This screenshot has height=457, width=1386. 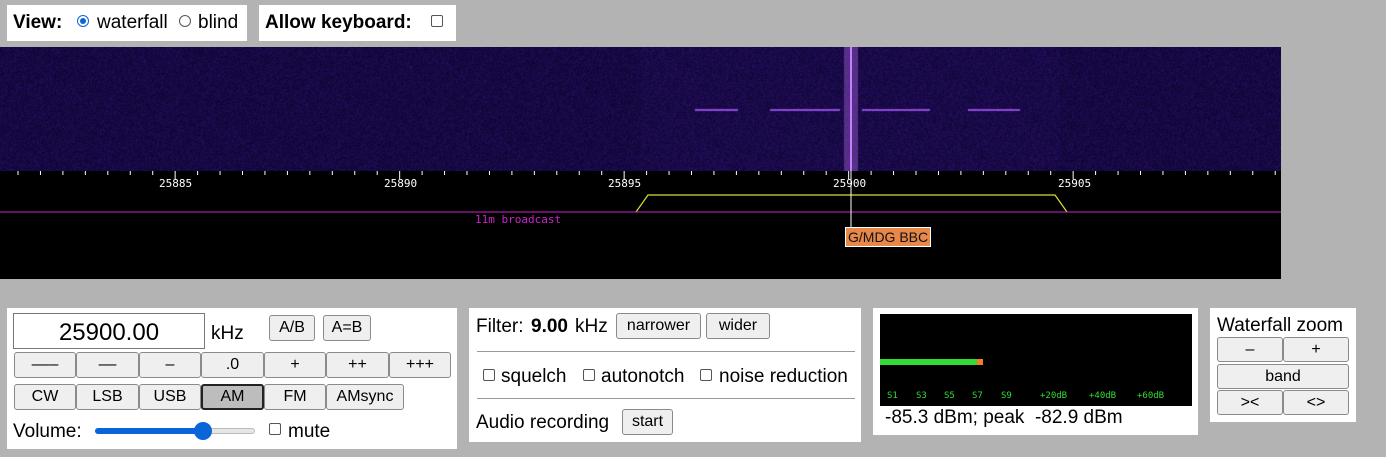 What do you see at coordinates (420, 365) in the screenshot?
I see `step-up-3-button: +++` at bounding box center [420, 365].